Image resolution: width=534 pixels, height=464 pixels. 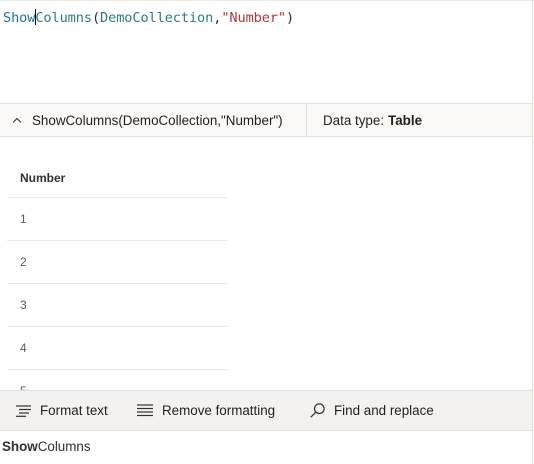 I want to click on formula-text: ShowColumns(DemoCollection,"Number"), so click(x=148, y=17).